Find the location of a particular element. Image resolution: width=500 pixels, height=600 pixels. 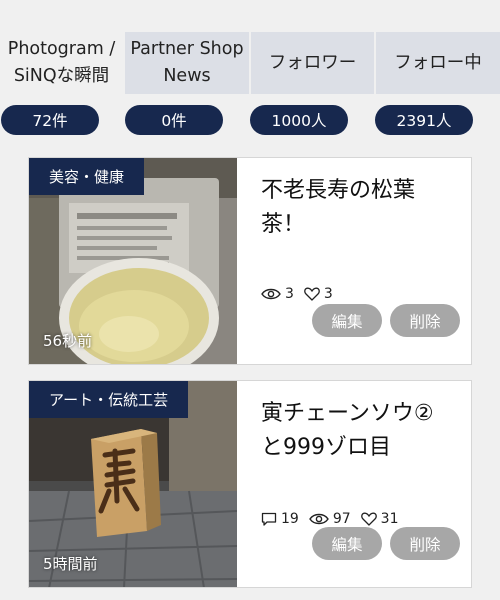

following-count-badge: 2391人 is located at coordinates (424, 120).